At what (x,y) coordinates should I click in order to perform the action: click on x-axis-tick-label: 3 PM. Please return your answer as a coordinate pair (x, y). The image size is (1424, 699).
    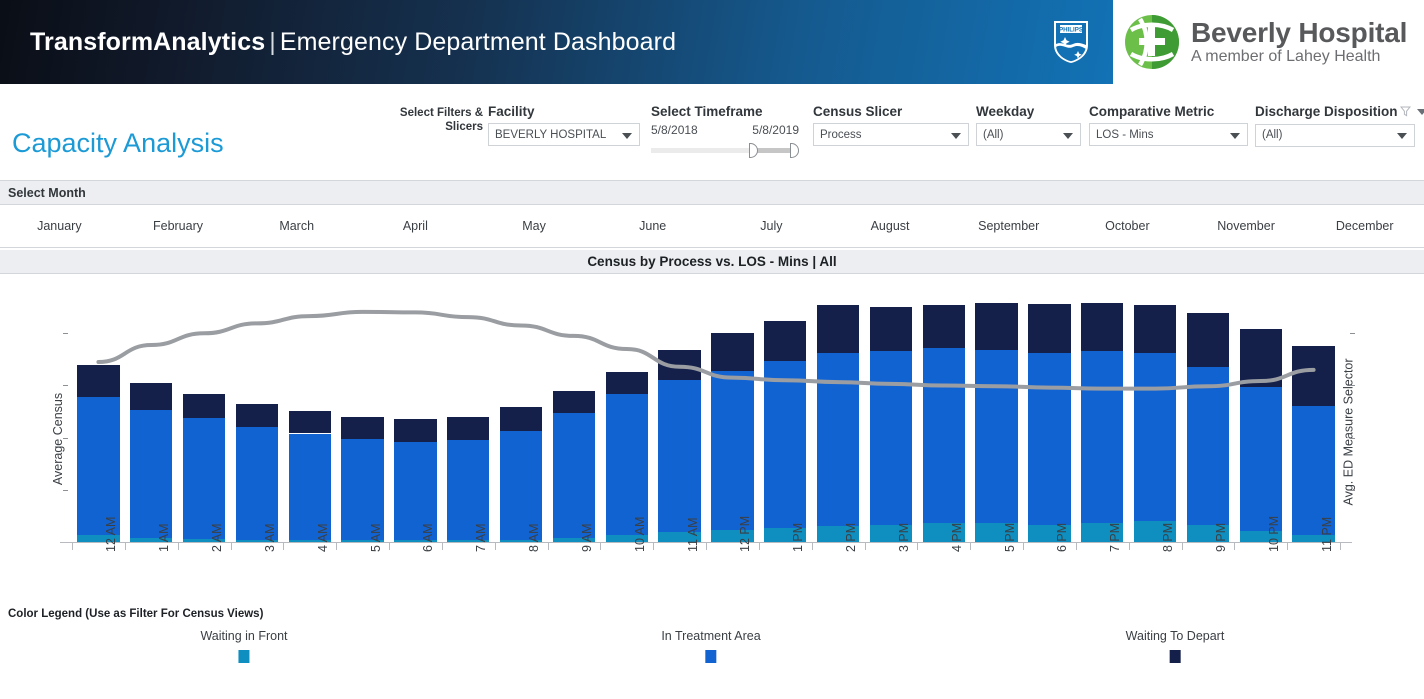
    Looking at the image, I should click on (903, 537).